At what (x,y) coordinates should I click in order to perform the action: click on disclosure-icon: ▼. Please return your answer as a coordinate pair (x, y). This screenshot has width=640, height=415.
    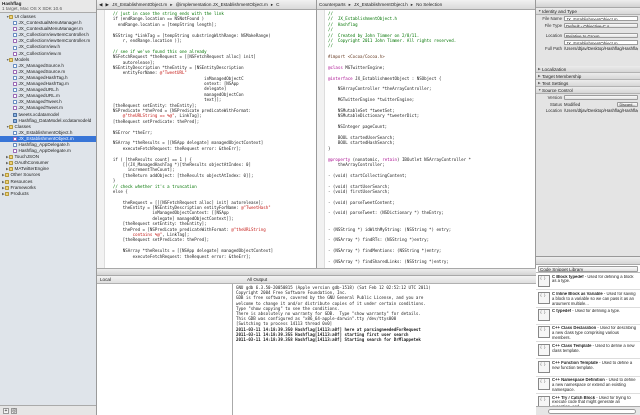
    Looking at the image, I should click on (540, 10).